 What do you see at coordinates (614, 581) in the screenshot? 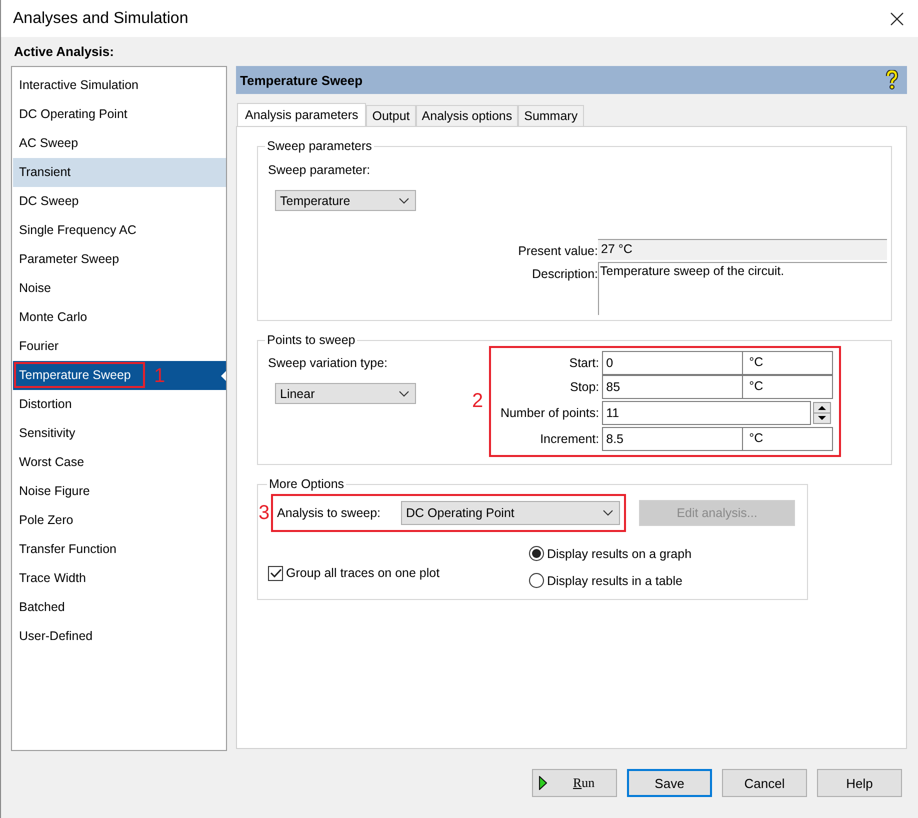
I see `radio-label: Display results in a table` at bounding box center [614, 581].